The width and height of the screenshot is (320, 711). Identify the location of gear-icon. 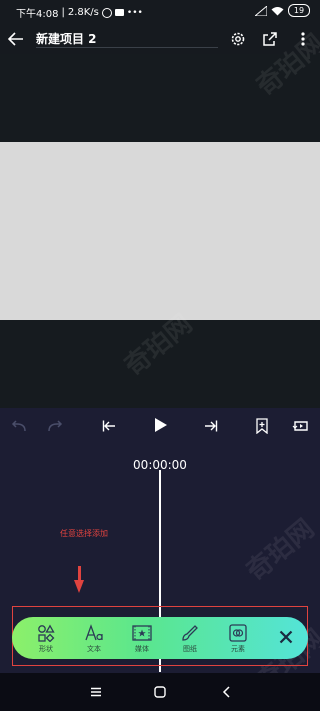
(238, 39).